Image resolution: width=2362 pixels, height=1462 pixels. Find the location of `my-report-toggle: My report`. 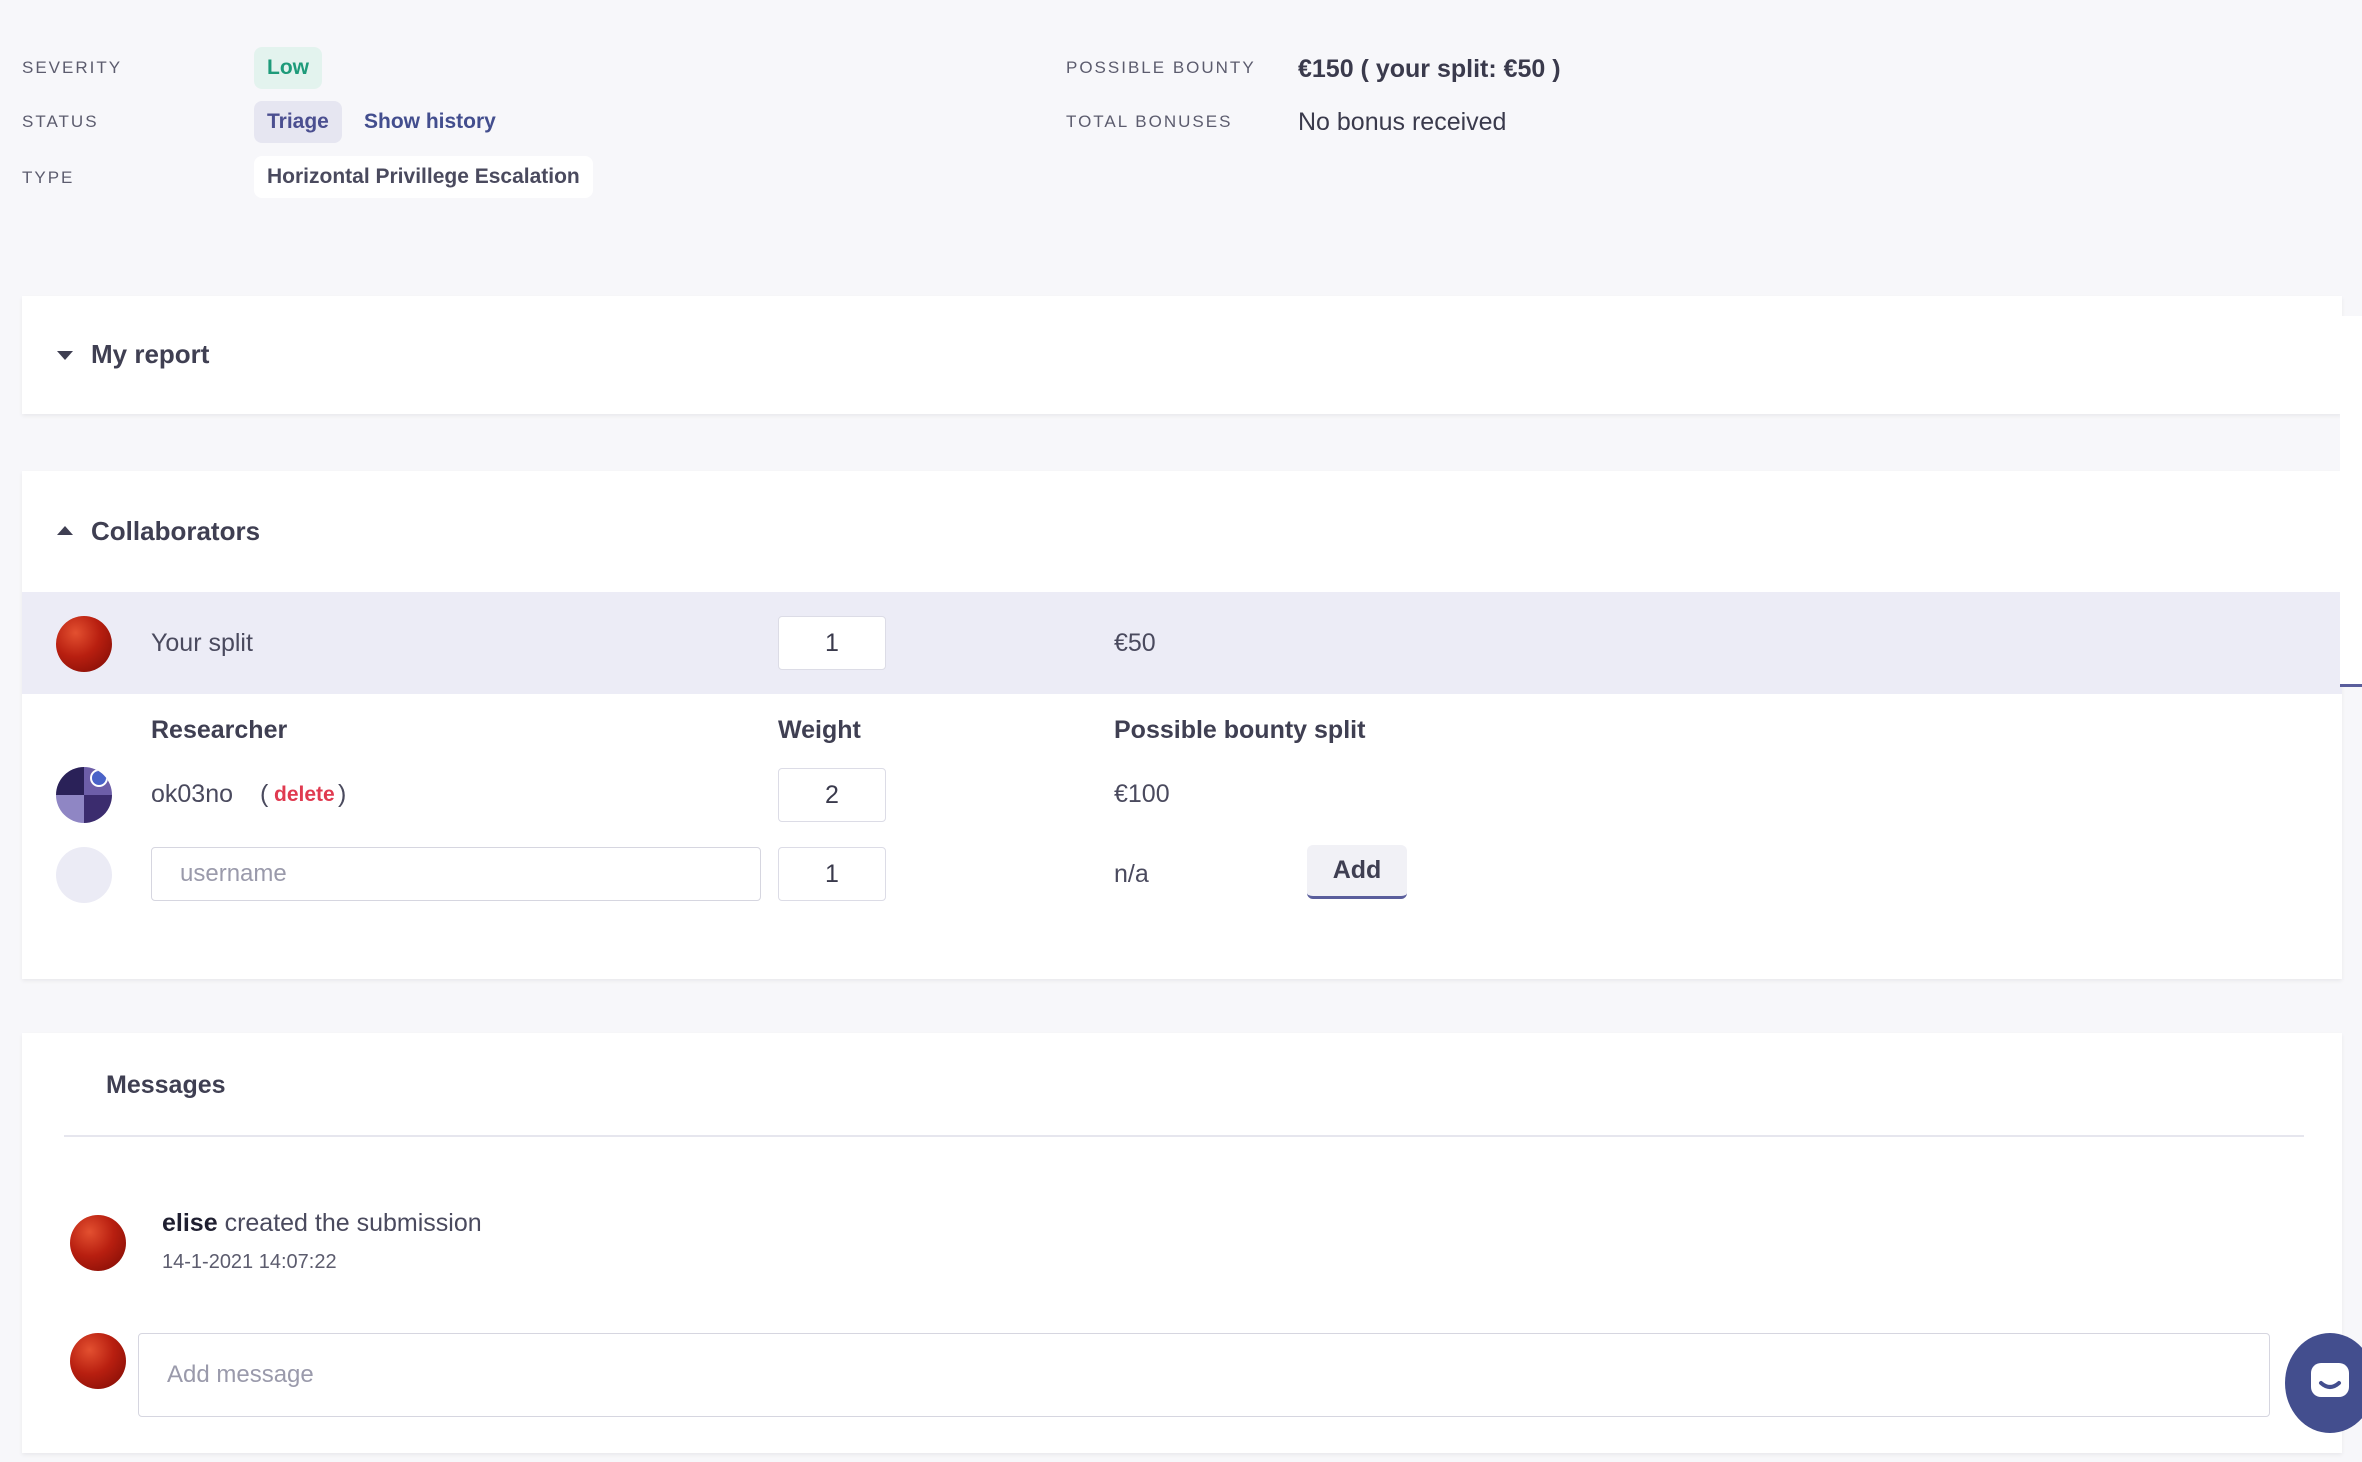

my-report-toggle: My report is located at coordinates (1182, 355).